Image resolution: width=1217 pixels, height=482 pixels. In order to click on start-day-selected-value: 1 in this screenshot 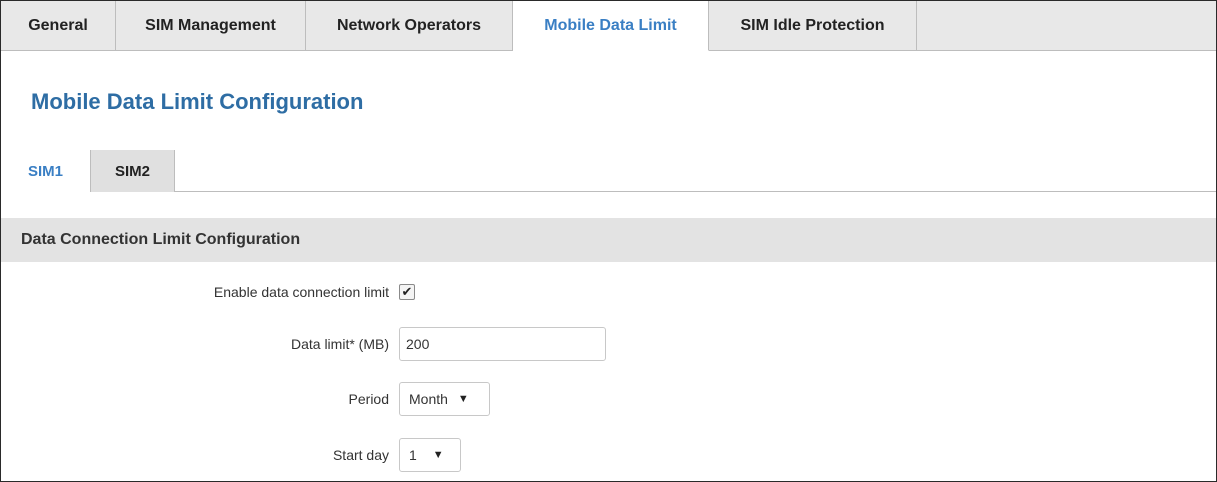, I will do `click(413, 455)`.